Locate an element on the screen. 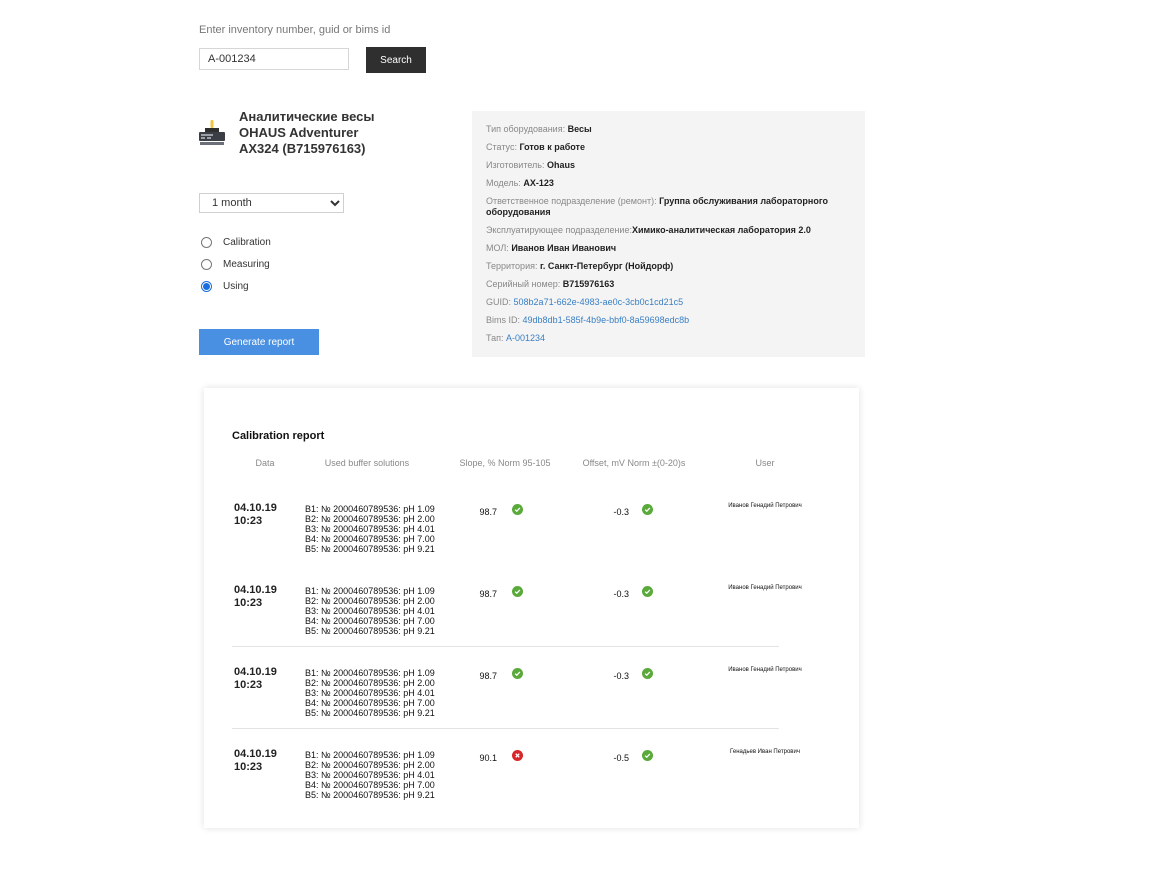  info-value: Весы is located at coordinates (579, 129).